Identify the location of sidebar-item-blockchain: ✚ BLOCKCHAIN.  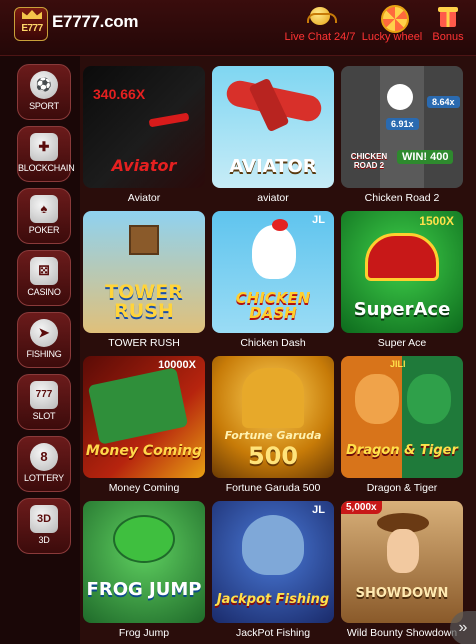
(46, 154).